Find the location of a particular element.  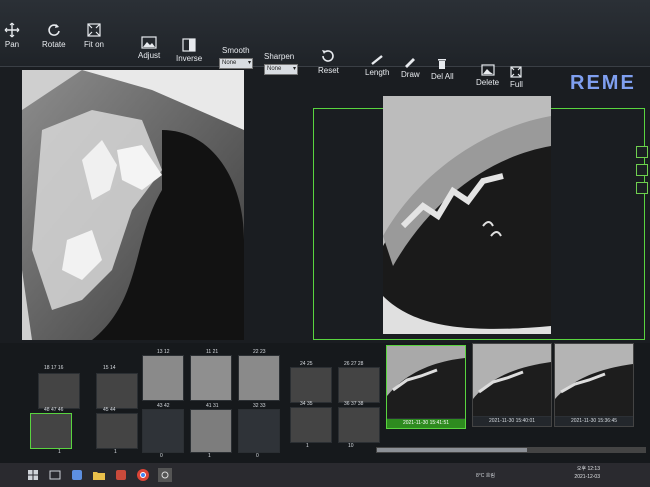

clock-time: 오후 12:13 is located at coordinates (588, 469).